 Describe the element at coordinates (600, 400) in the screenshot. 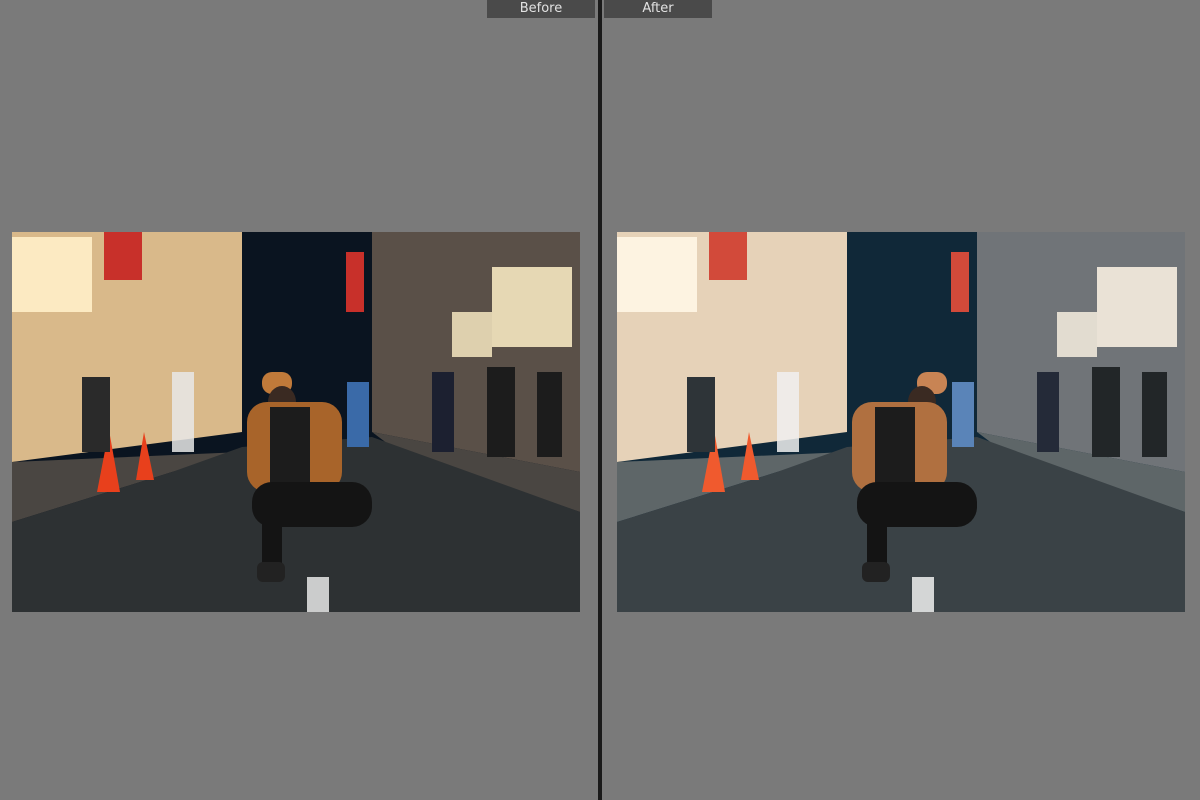

I see `split-divider` at that location.